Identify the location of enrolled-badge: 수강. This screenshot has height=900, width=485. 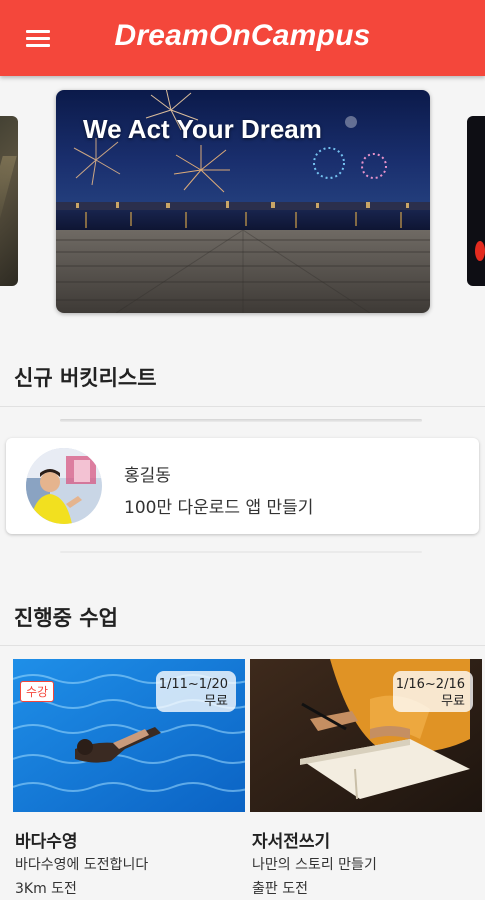
(37, 691).